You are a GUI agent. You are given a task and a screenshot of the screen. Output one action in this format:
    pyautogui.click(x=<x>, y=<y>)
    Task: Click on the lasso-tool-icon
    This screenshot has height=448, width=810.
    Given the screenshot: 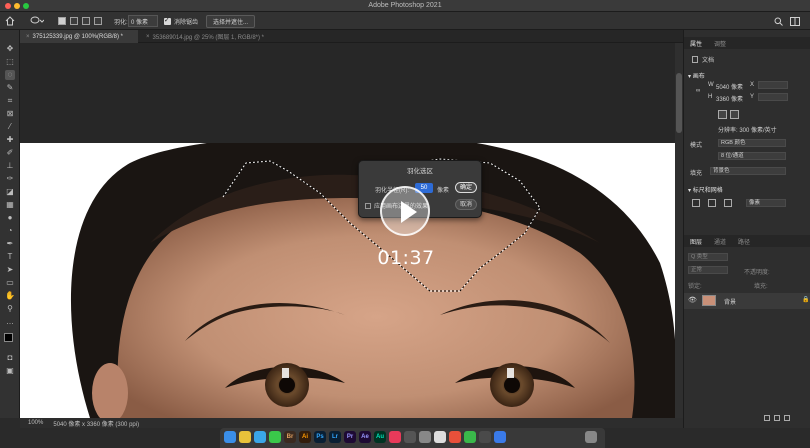 What is the action you would take?
    pyautogui.click(x=37, y=21)
    